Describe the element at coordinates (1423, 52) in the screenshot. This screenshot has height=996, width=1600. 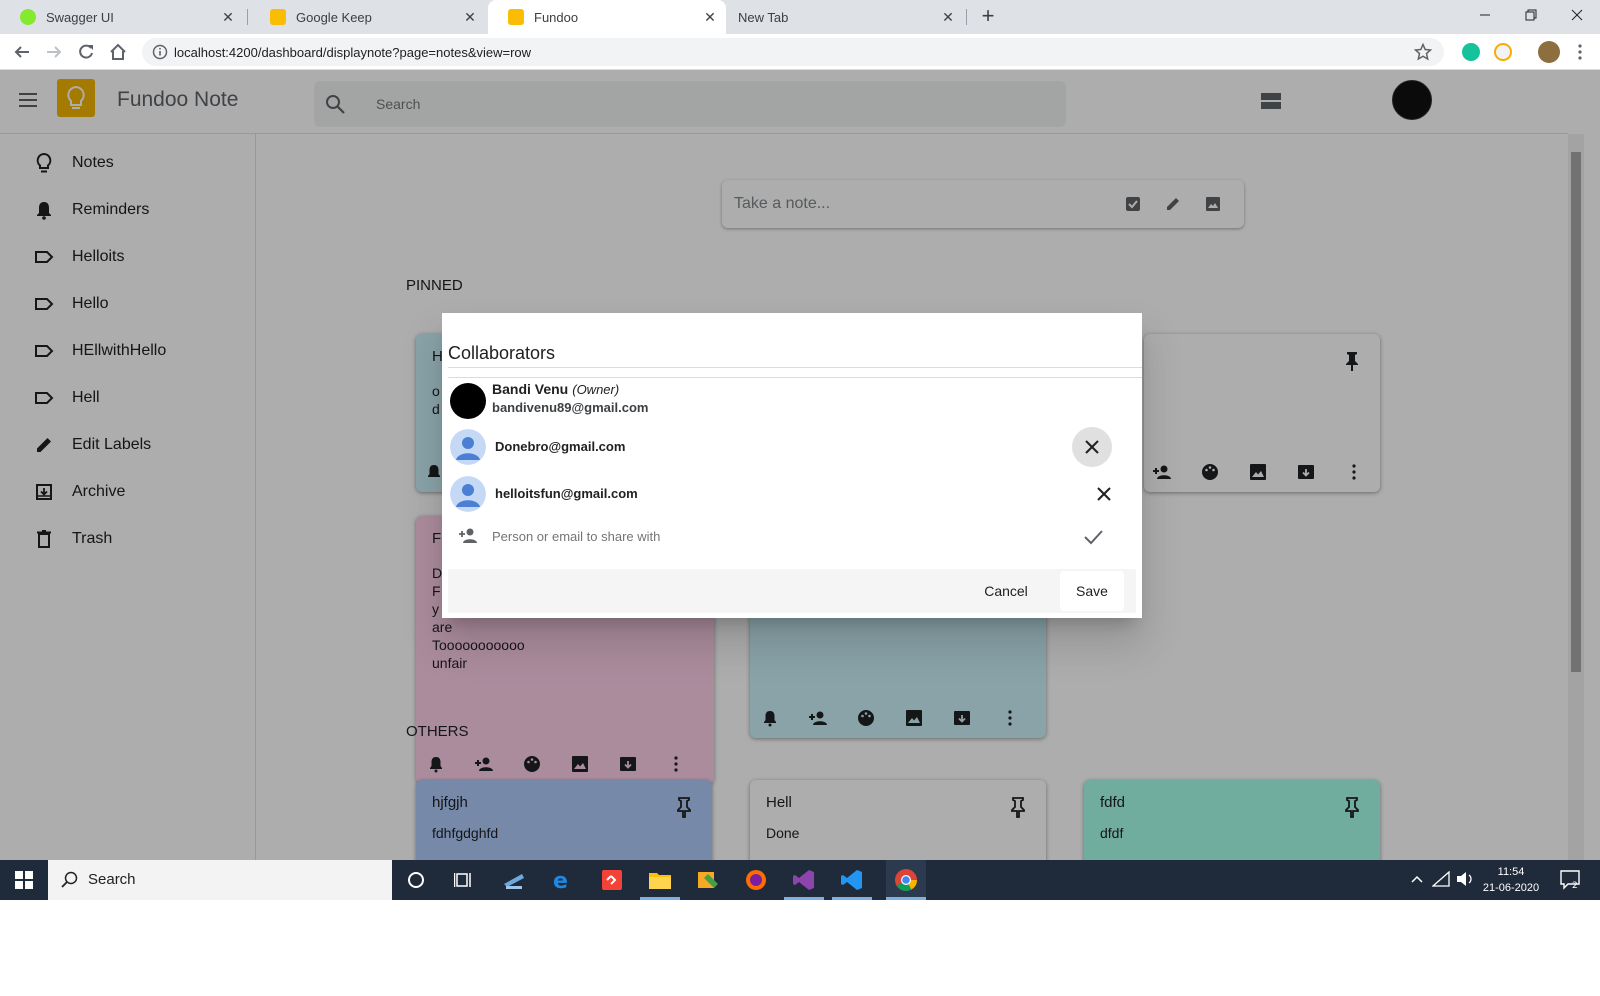
I see `bookmark-star-icon` at that location.